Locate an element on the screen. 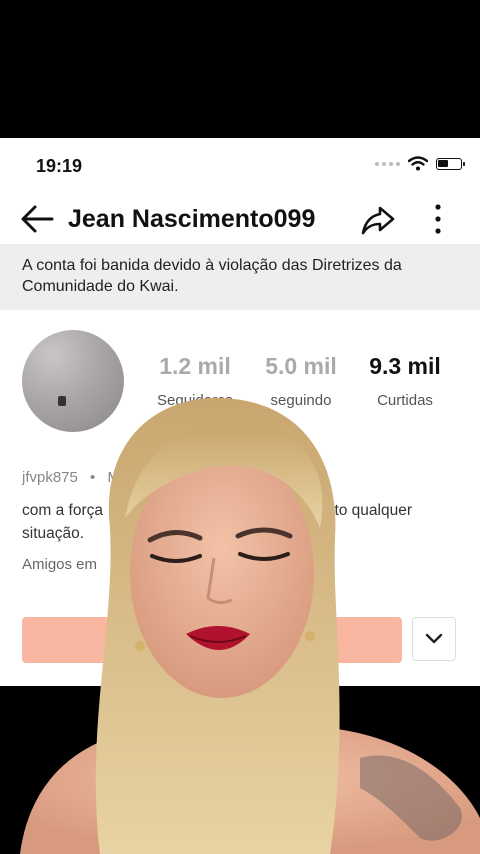 This screenshot has width=480, height=854. status-time: 19:19 is located at coordinates (59, 166).